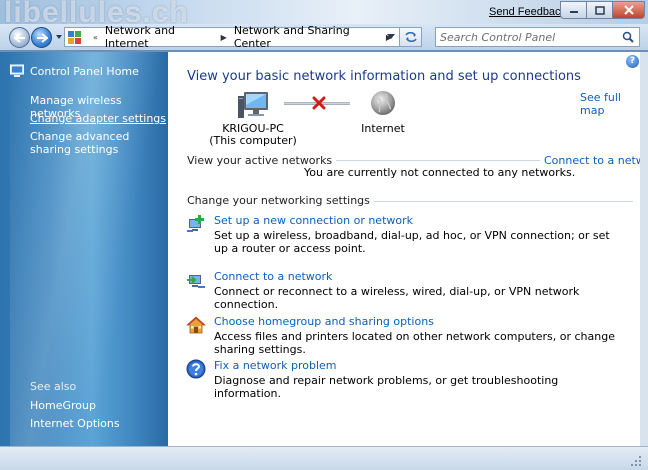 Image resolution: width=648 pixels, height=470 pixels. I want to click on resize-grip-icon, so click(636, 461).